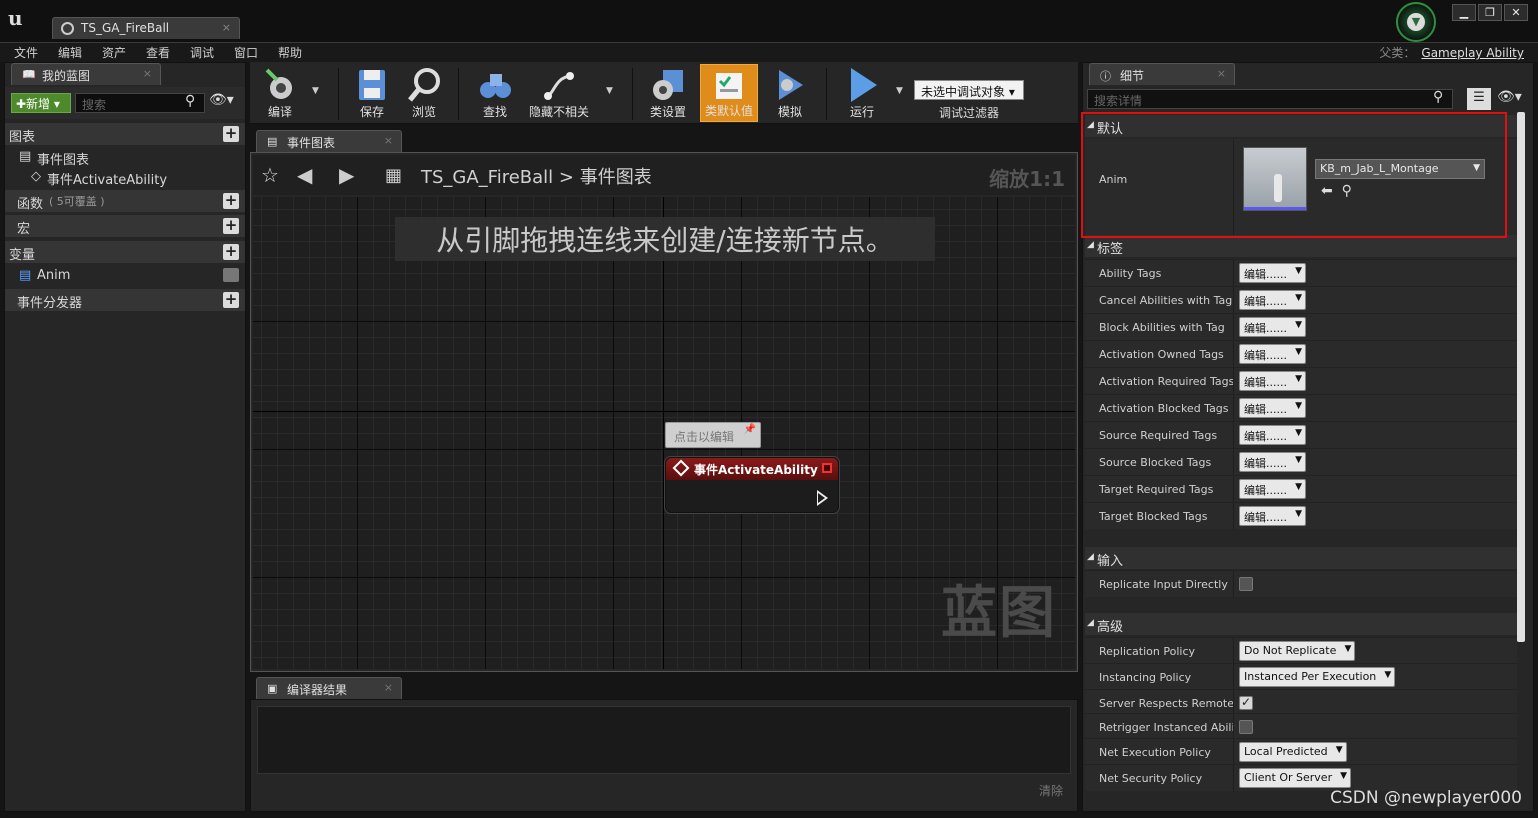 This screenshot has width=1538, height=818. I want to click on clear-button: 清除, so click(1051, 790).